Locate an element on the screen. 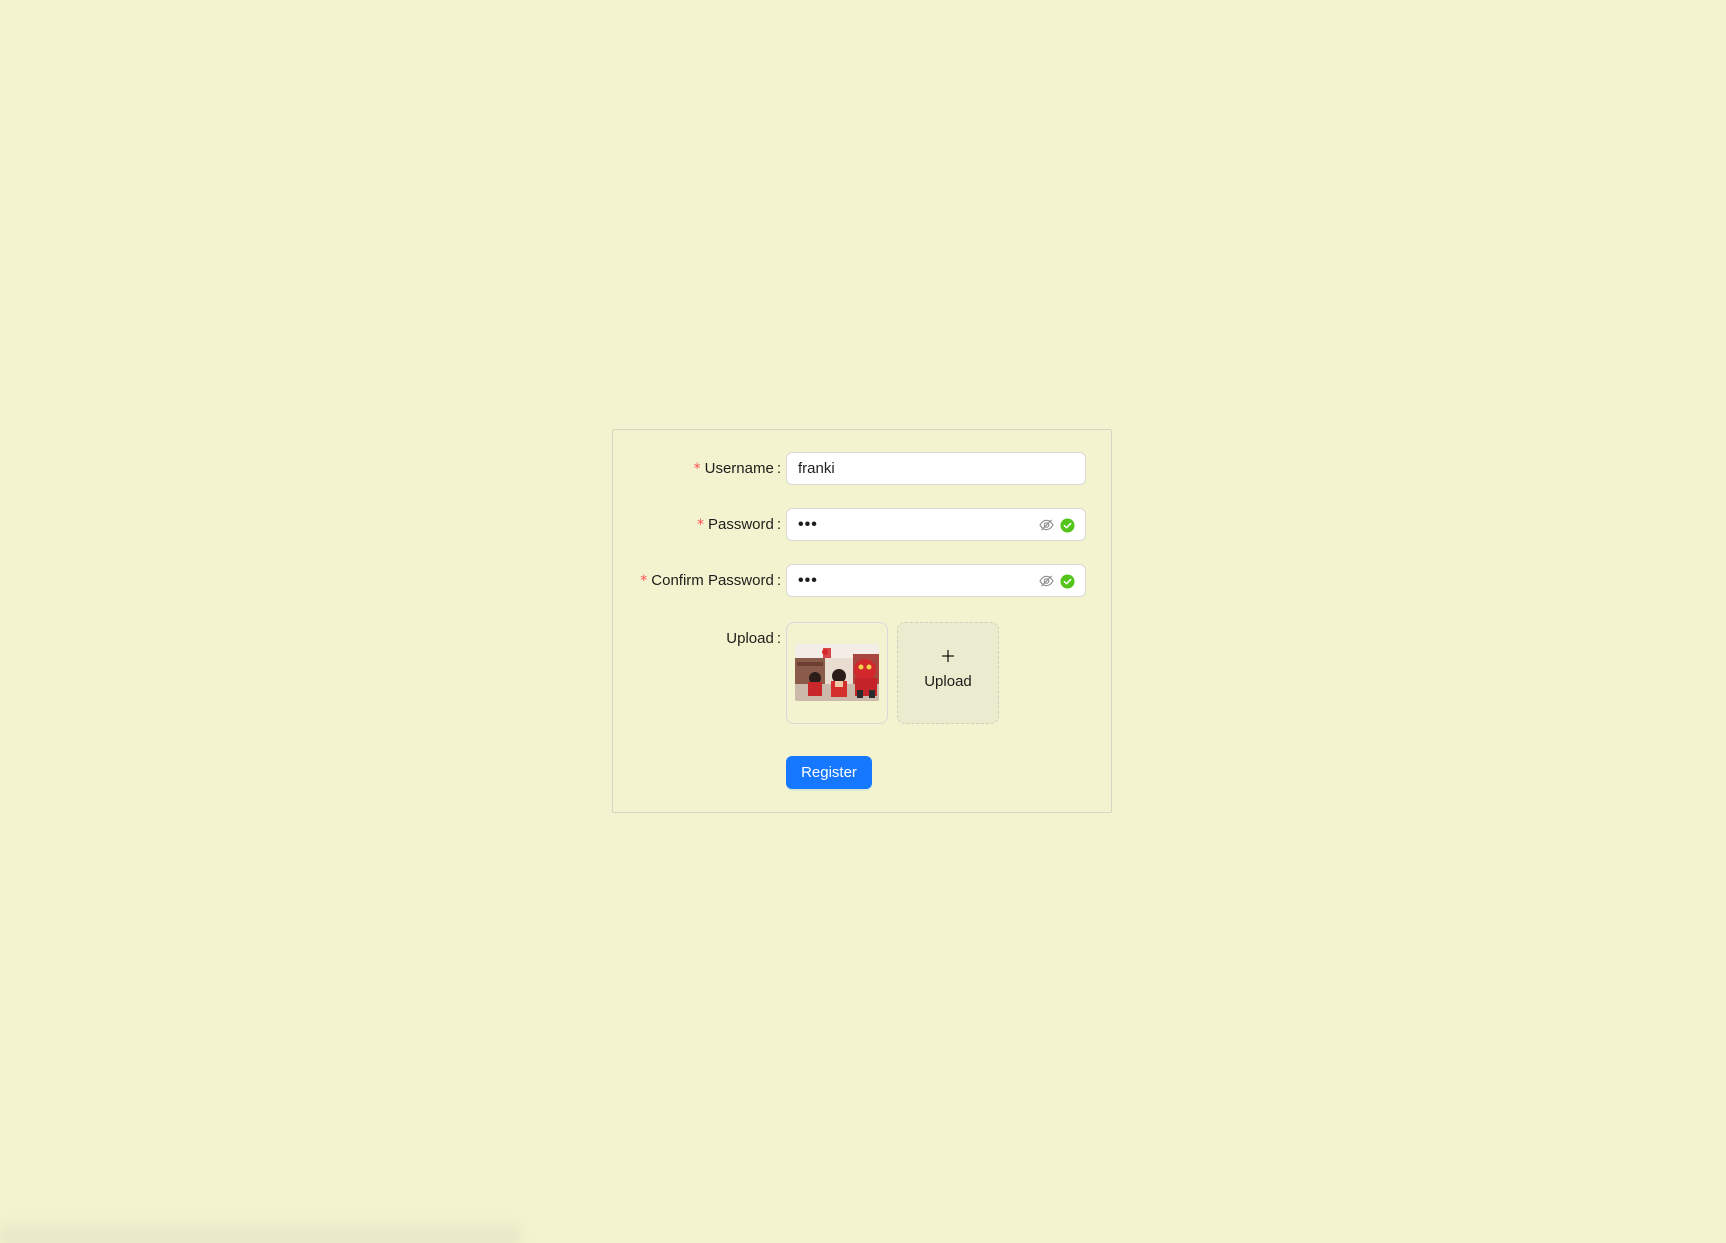 This screenshot has height=1243, width=1726. confirm-password-label-wrap: * Confirm Password: is located at coordinates (710, 581).